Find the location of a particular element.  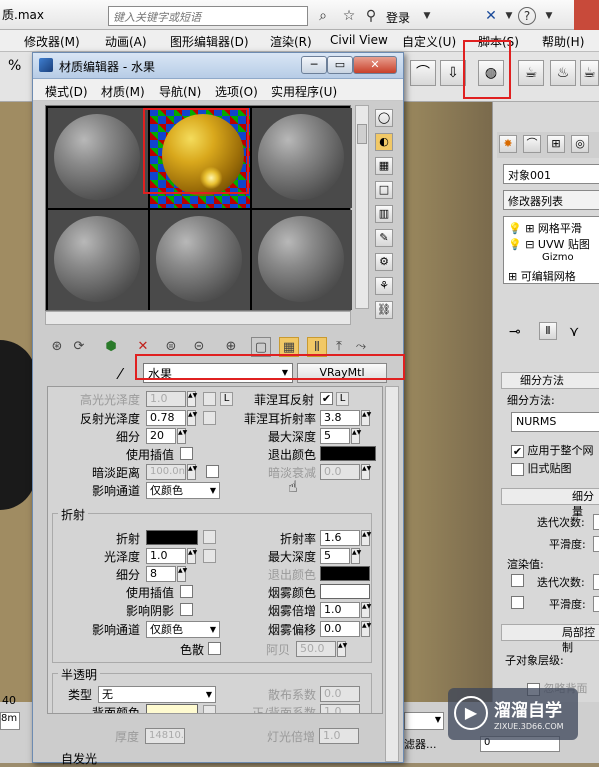

subdivs-arrows: ▲▼ is located at coordinates (182, 436).